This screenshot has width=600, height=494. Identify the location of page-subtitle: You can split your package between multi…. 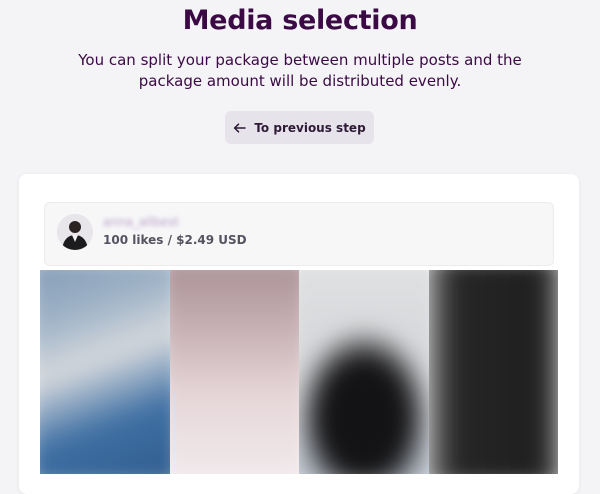
(300, 70).